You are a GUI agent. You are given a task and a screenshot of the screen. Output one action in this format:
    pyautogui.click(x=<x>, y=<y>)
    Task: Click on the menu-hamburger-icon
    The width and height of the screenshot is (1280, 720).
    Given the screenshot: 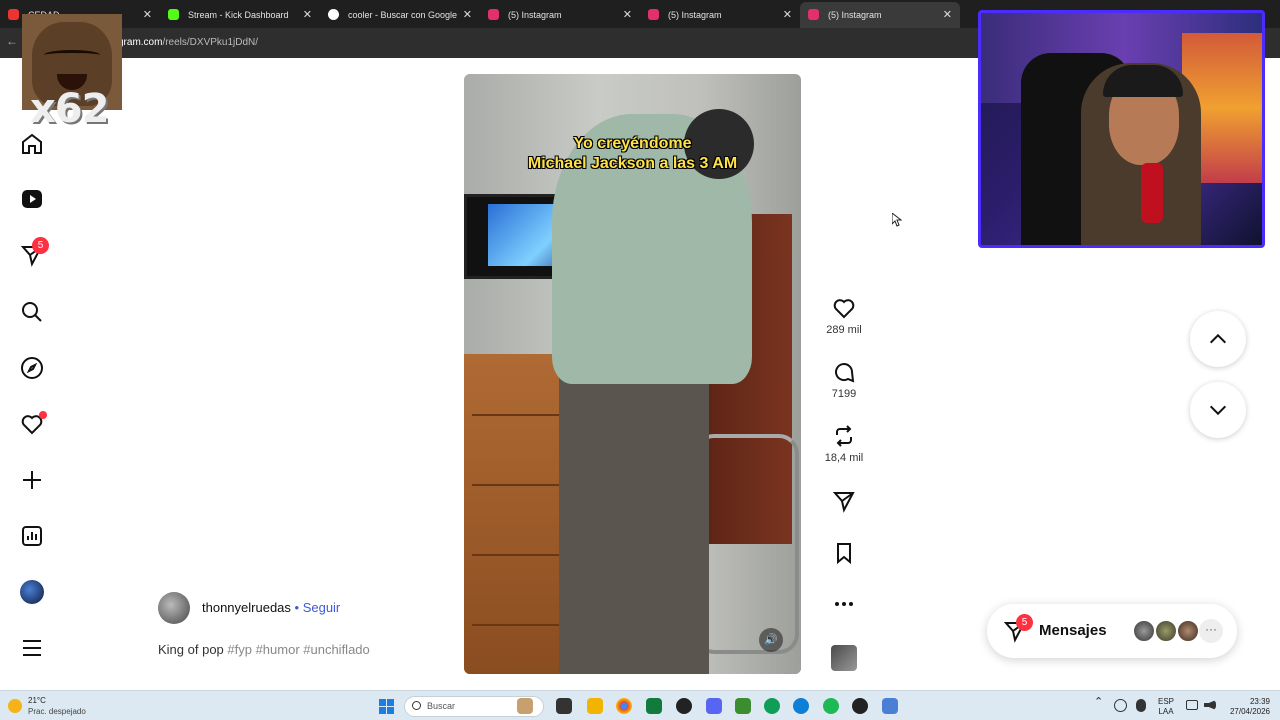 What is the action you would take?
    pyautogui.click(x=32, y=648)
    